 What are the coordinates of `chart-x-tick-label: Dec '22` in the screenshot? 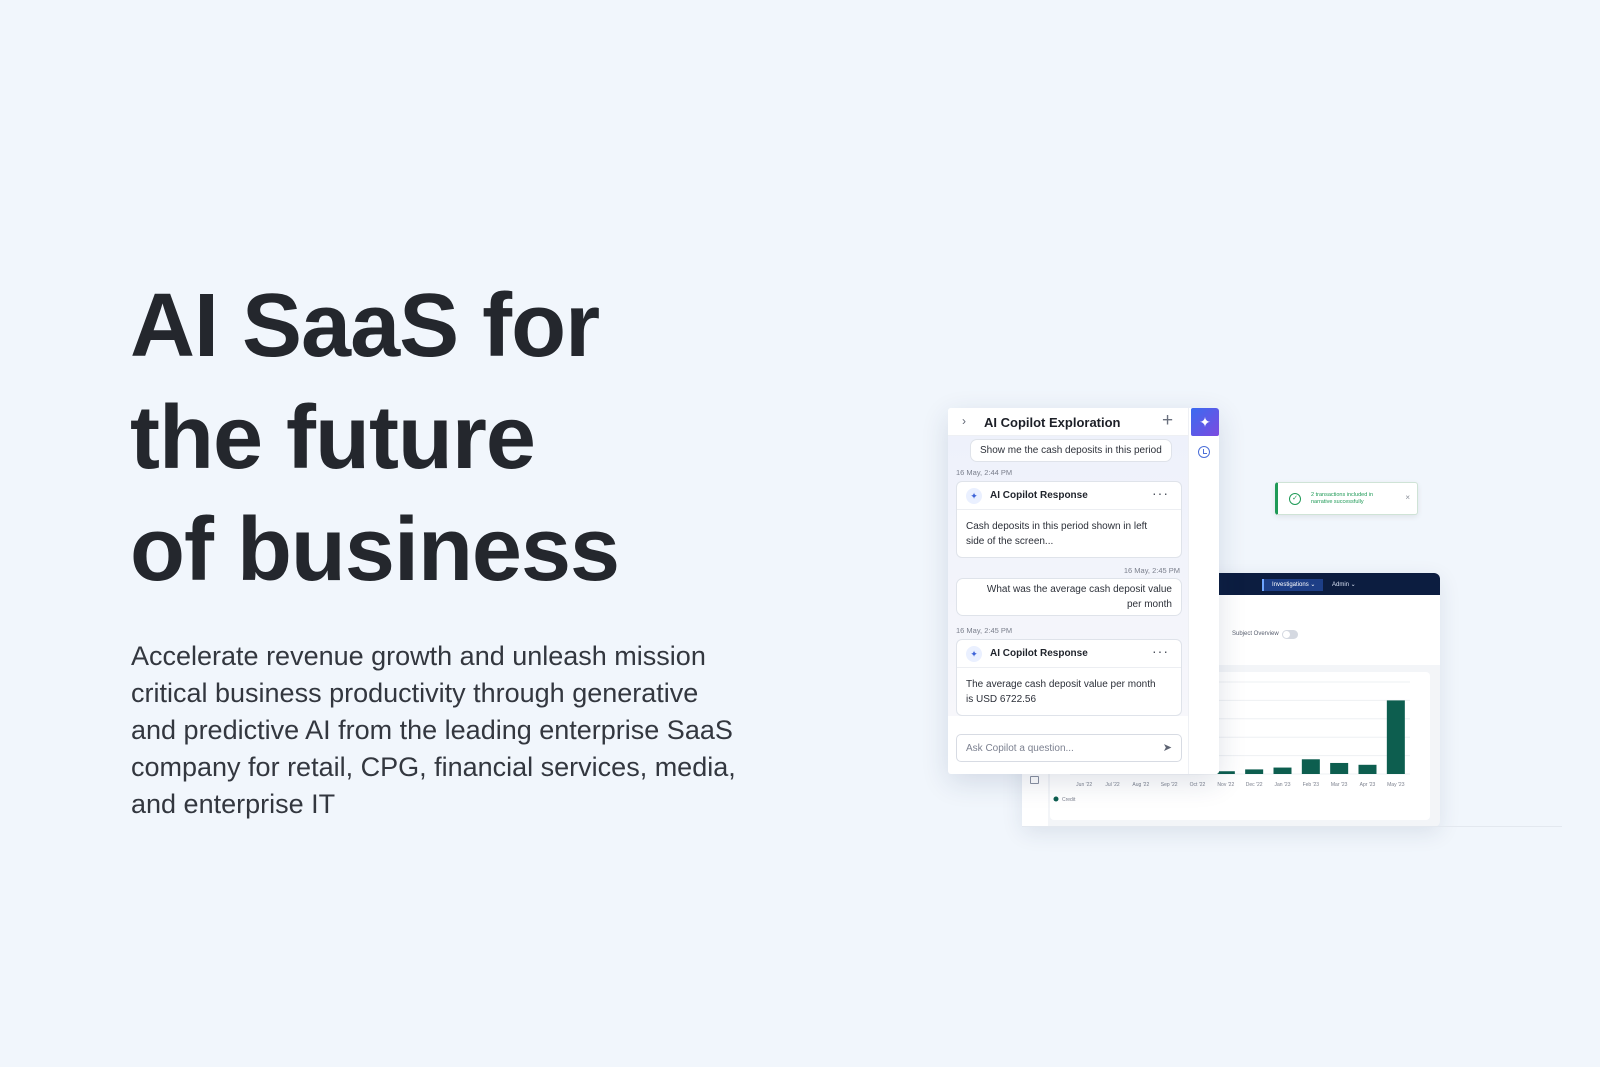 It's located at (1254, 785).